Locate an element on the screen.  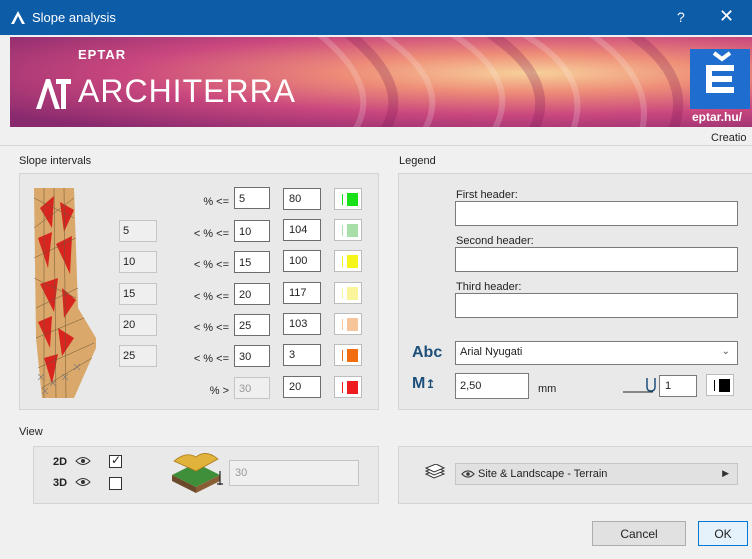
view-3d-checkbox is located at coordinates (115, 483).